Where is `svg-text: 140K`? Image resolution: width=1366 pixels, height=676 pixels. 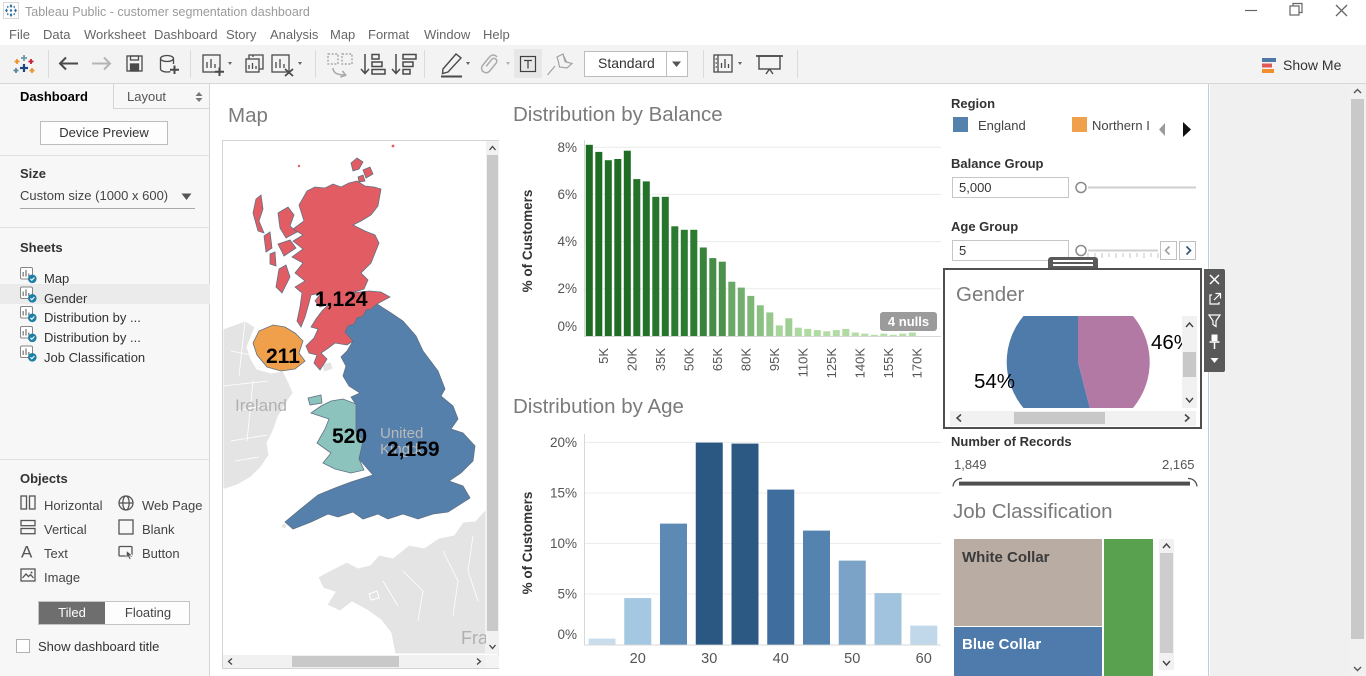
svg-text: 140K is located at coordinates (859, 363).